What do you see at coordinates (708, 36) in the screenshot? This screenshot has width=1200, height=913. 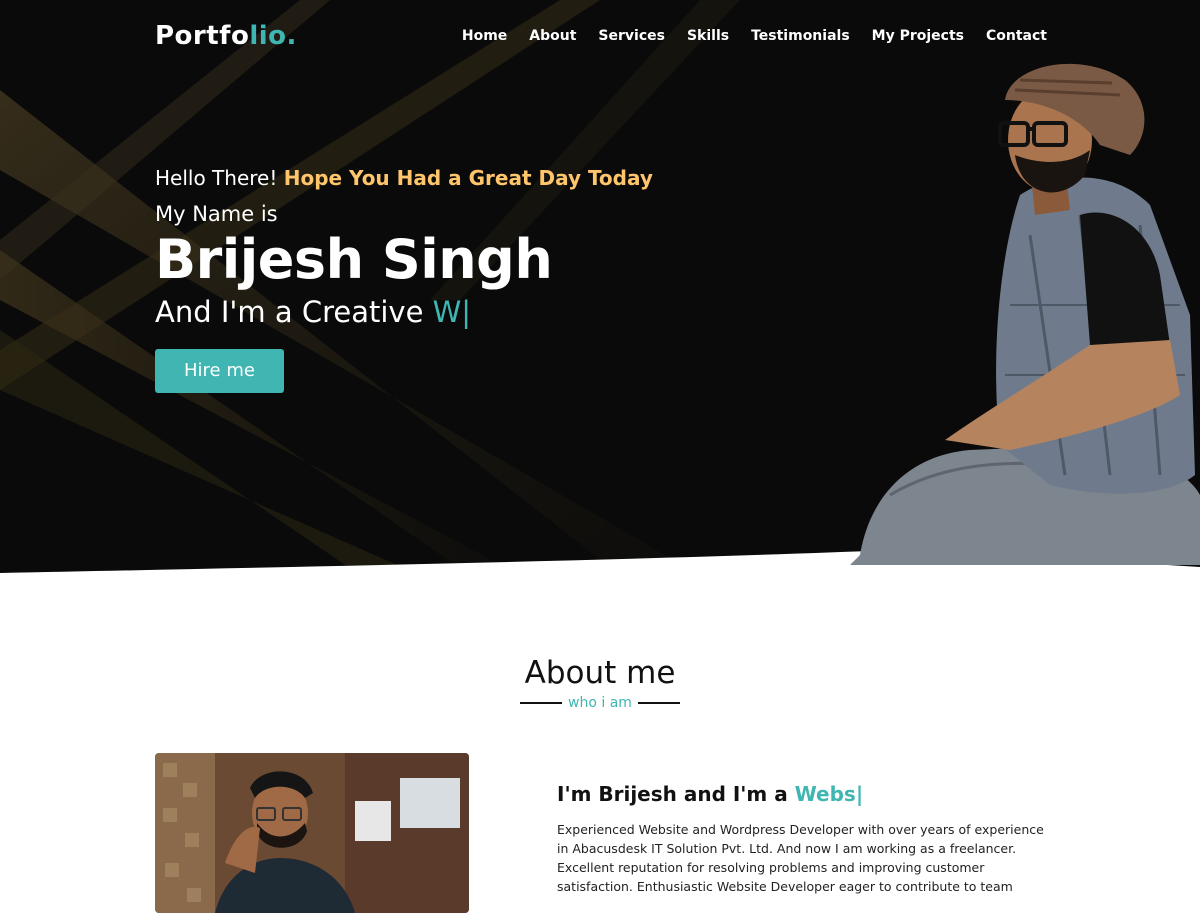 I see `nav-skills: Skills` at bounding box center [708, 36].